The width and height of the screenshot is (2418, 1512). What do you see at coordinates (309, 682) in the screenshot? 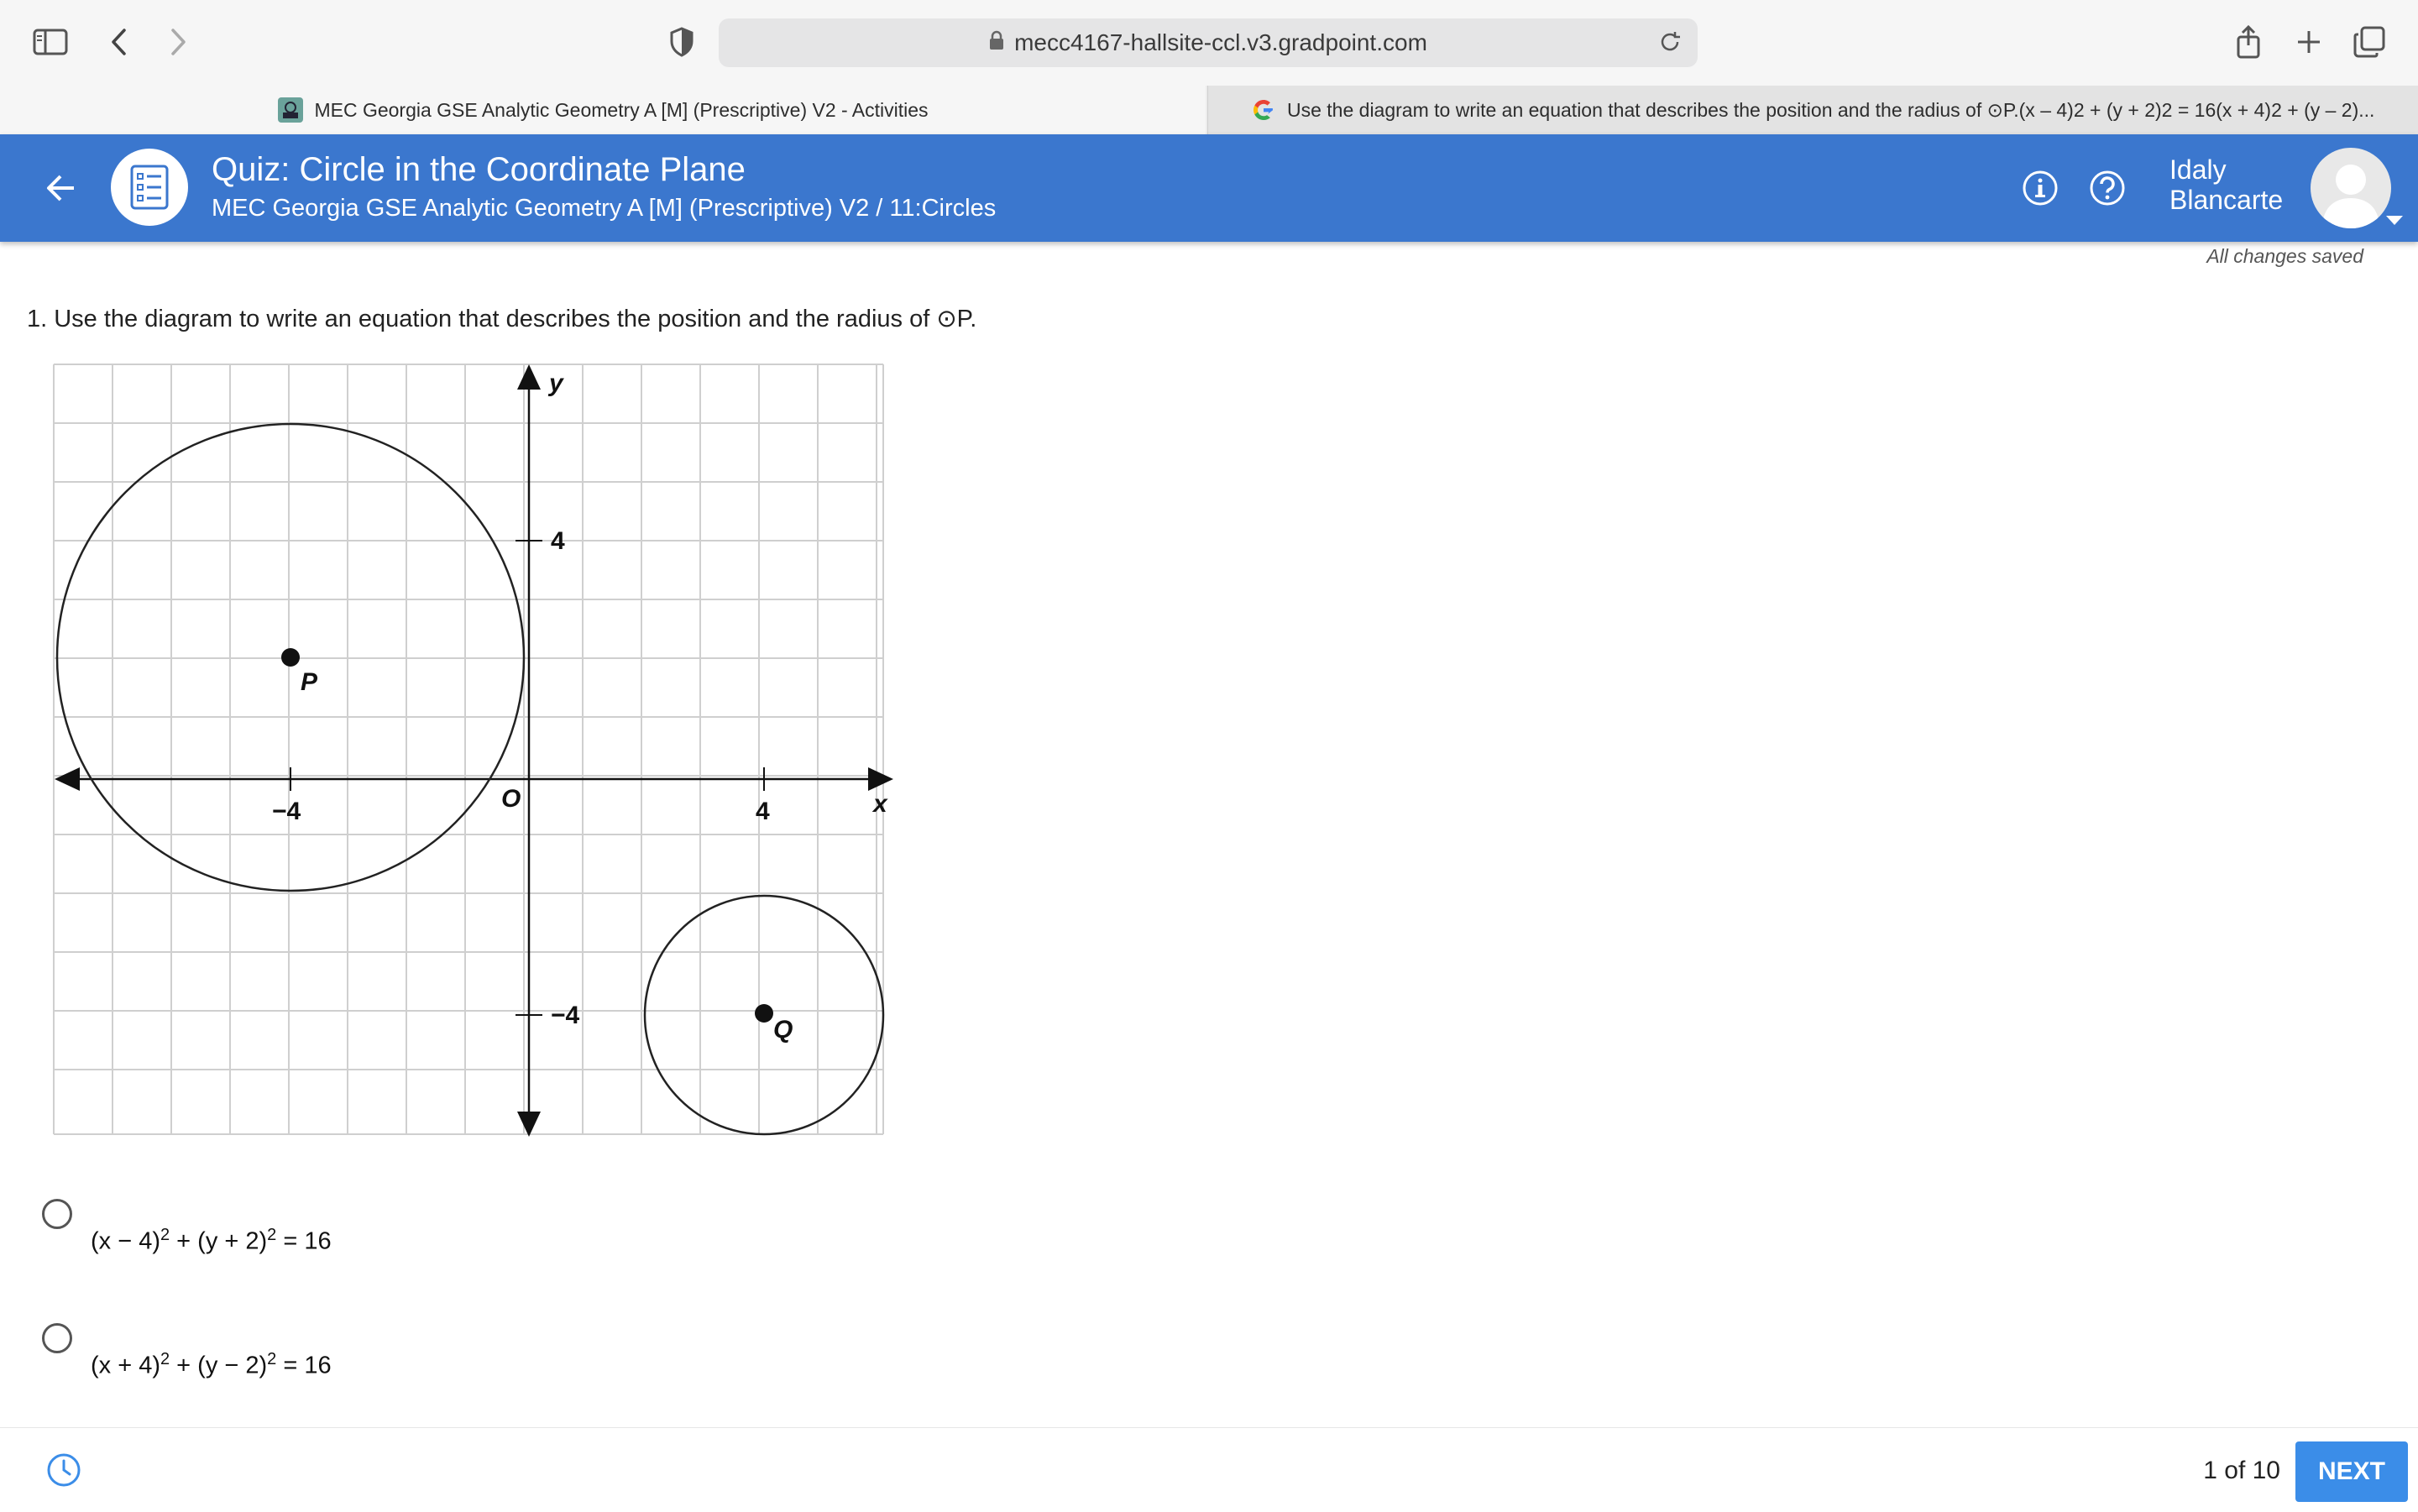
I see `point-label-p: P` at bounding box center [309, 682].